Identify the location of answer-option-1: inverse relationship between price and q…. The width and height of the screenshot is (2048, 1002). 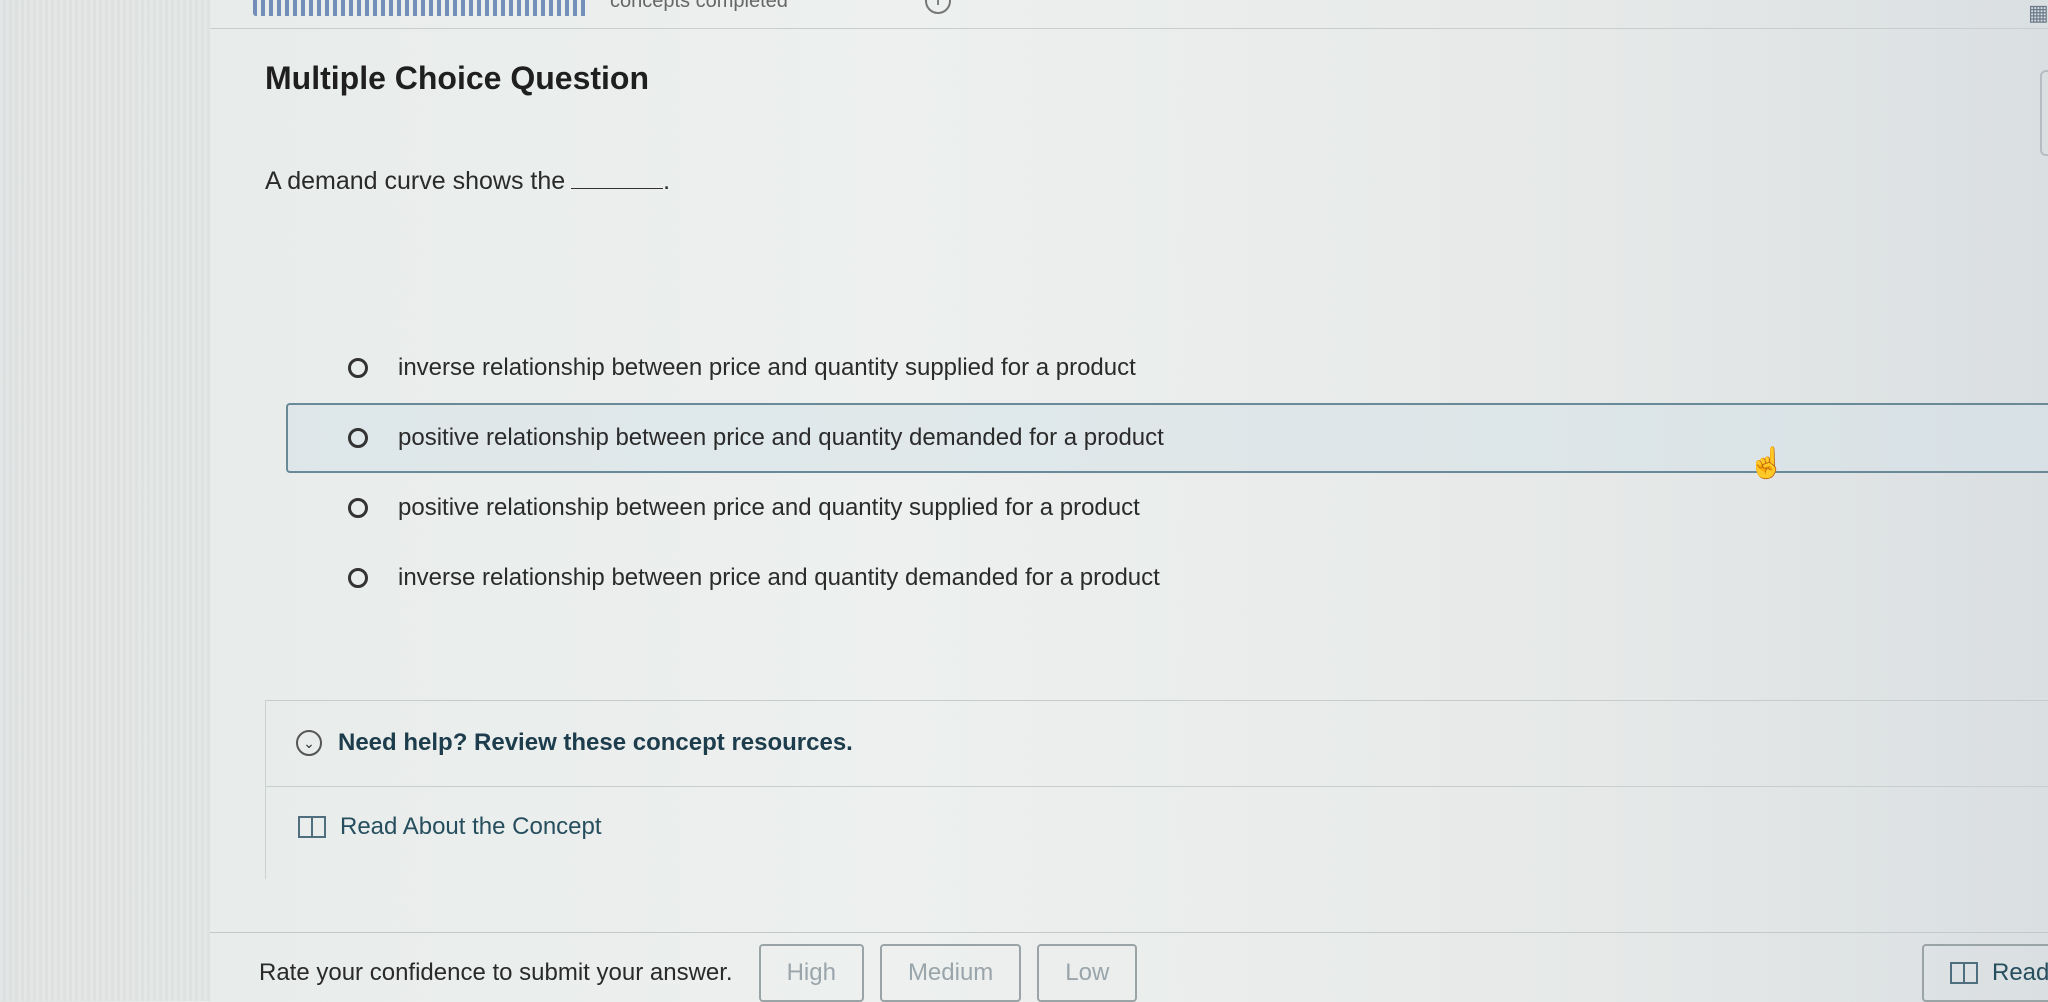
(1167, 368).